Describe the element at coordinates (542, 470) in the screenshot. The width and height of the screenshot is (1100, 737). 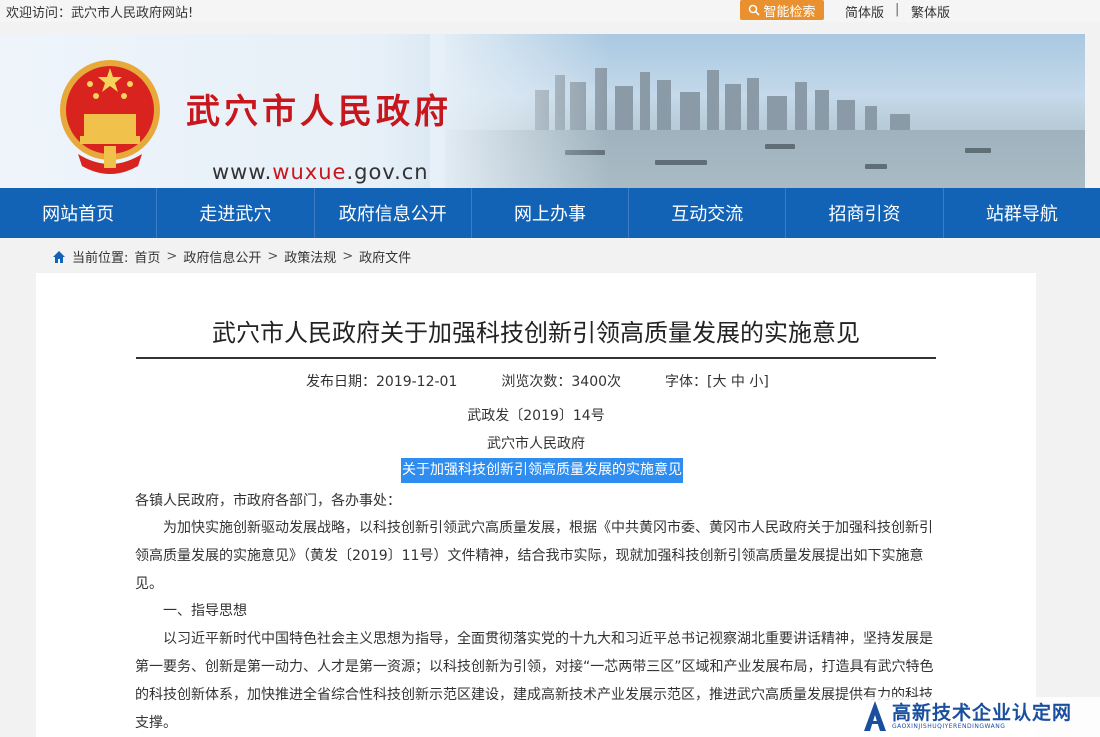
I see `selected-subtitle: 关于加强科技创新引领高质量发展的实施意见` at that location.